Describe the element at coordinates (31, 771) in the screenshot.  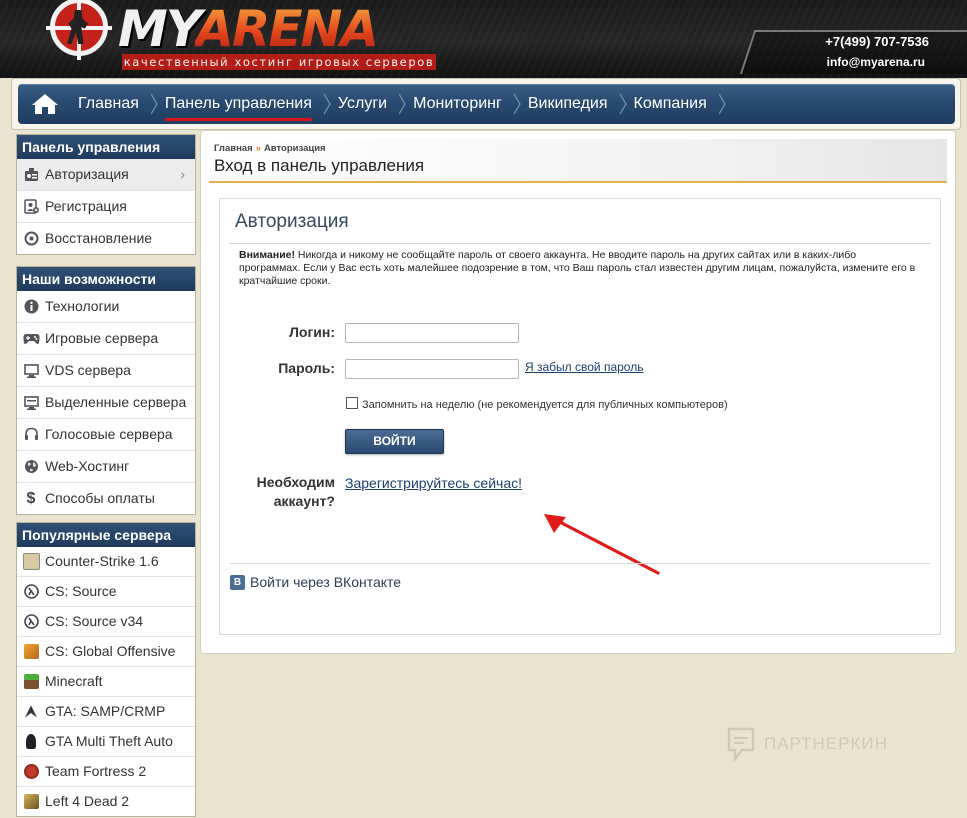
I see `tf2-icon` at that location.